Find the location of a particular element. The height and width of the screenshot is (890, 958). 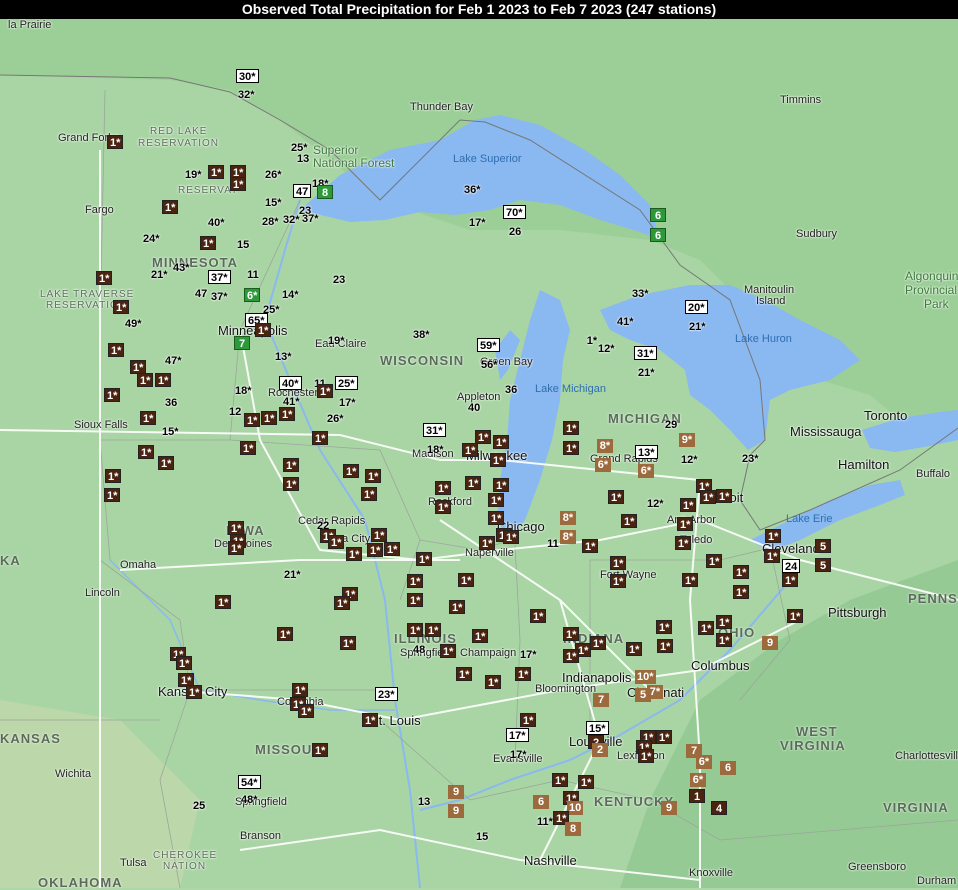

station-value: 7* is located at coordinates (655, 692).